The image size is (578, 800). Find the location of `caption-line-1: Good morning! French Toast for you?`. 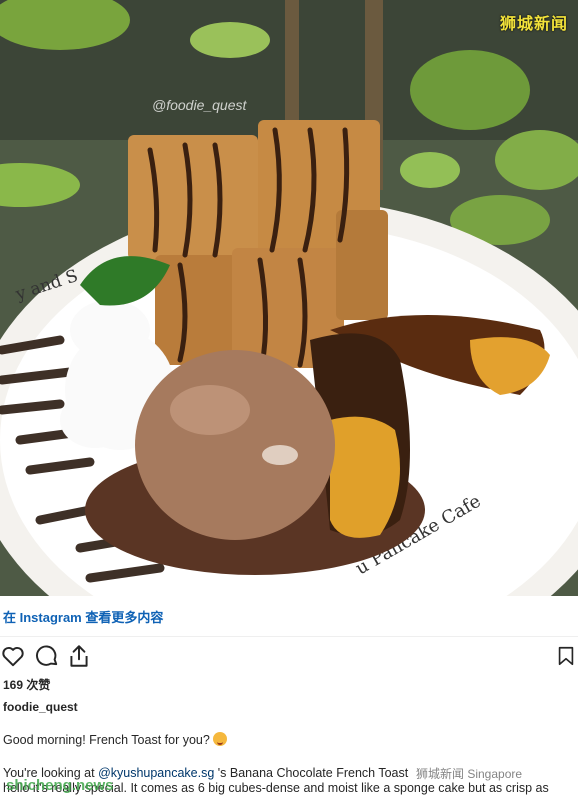

caption-line-1: Good morning! French Toast for you? is located at coordinates (115, 739).